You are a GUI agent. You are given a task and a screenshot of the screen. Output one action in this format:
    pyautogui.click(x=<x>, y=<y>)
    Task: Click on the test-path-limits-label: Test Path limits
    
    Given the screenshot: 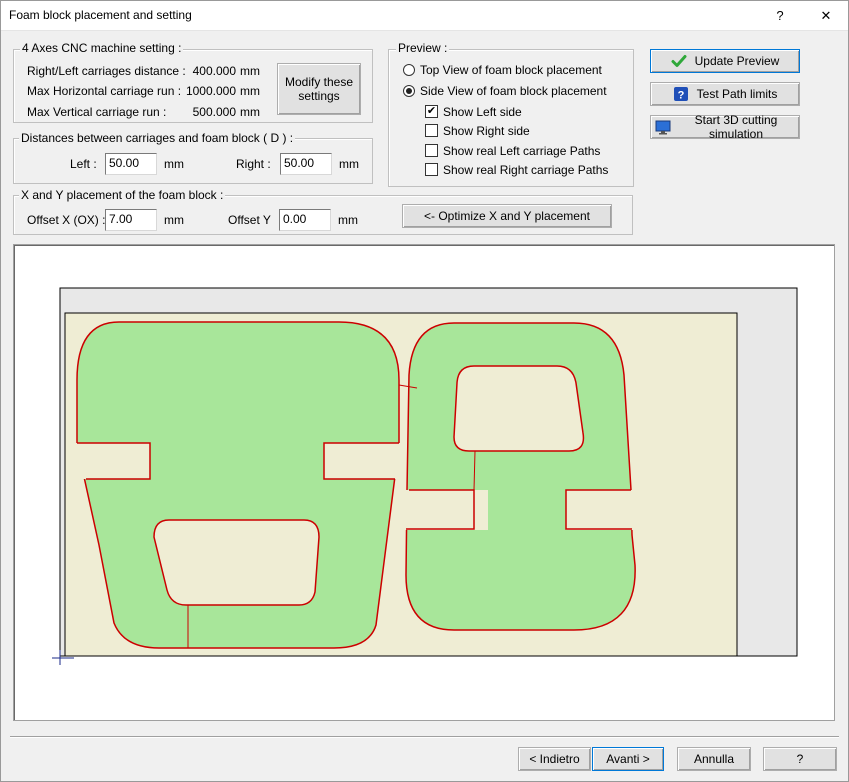 What is the action you would take?
    pyautogui.click(x=737, y=94)
    